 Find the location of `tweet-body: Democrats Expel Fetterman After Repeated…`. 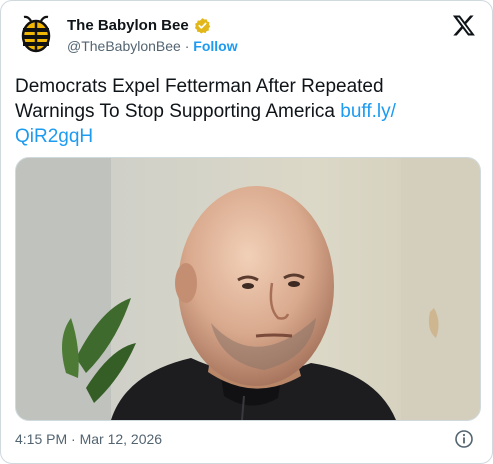

tweet-body: Democrats Expel Fetterman After Repeated… is located at coordinates (199, 99).